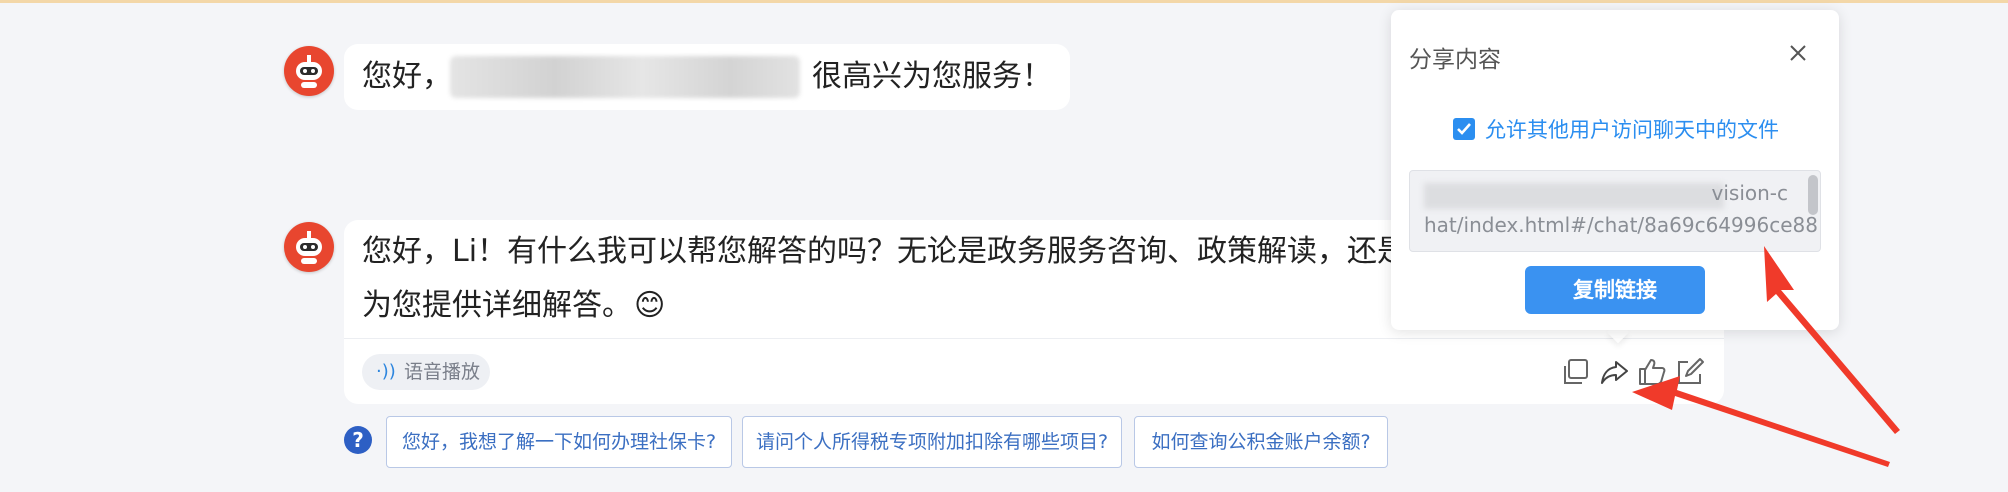 This screenshot has width=2008, height=492. What do you see at coordinates (1576, 372) in the screenshot?
I see `copy-icon` at bounding box center [1576, 372].